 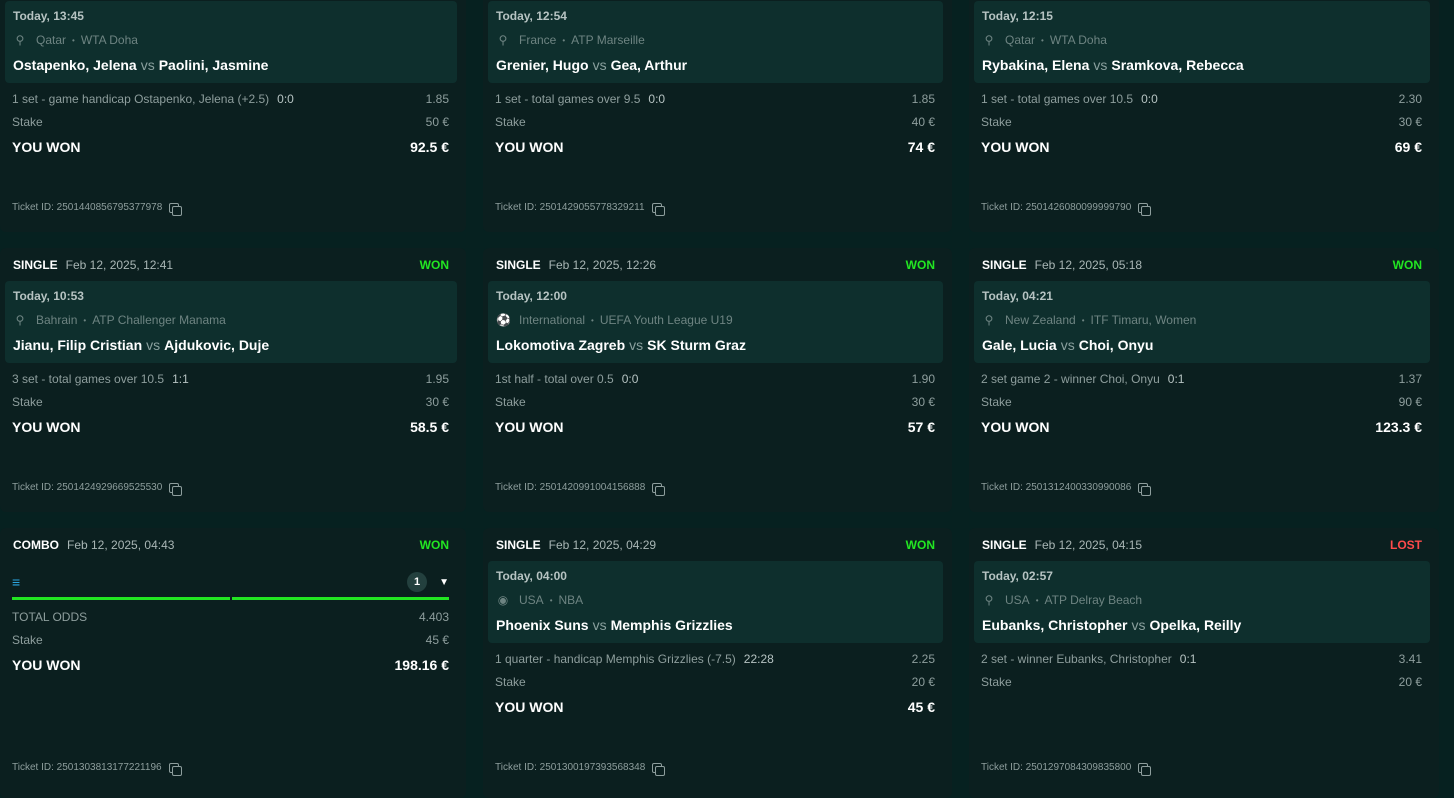 I want to click on event-time: Today, 02:57, so click(x=1017, y=576).